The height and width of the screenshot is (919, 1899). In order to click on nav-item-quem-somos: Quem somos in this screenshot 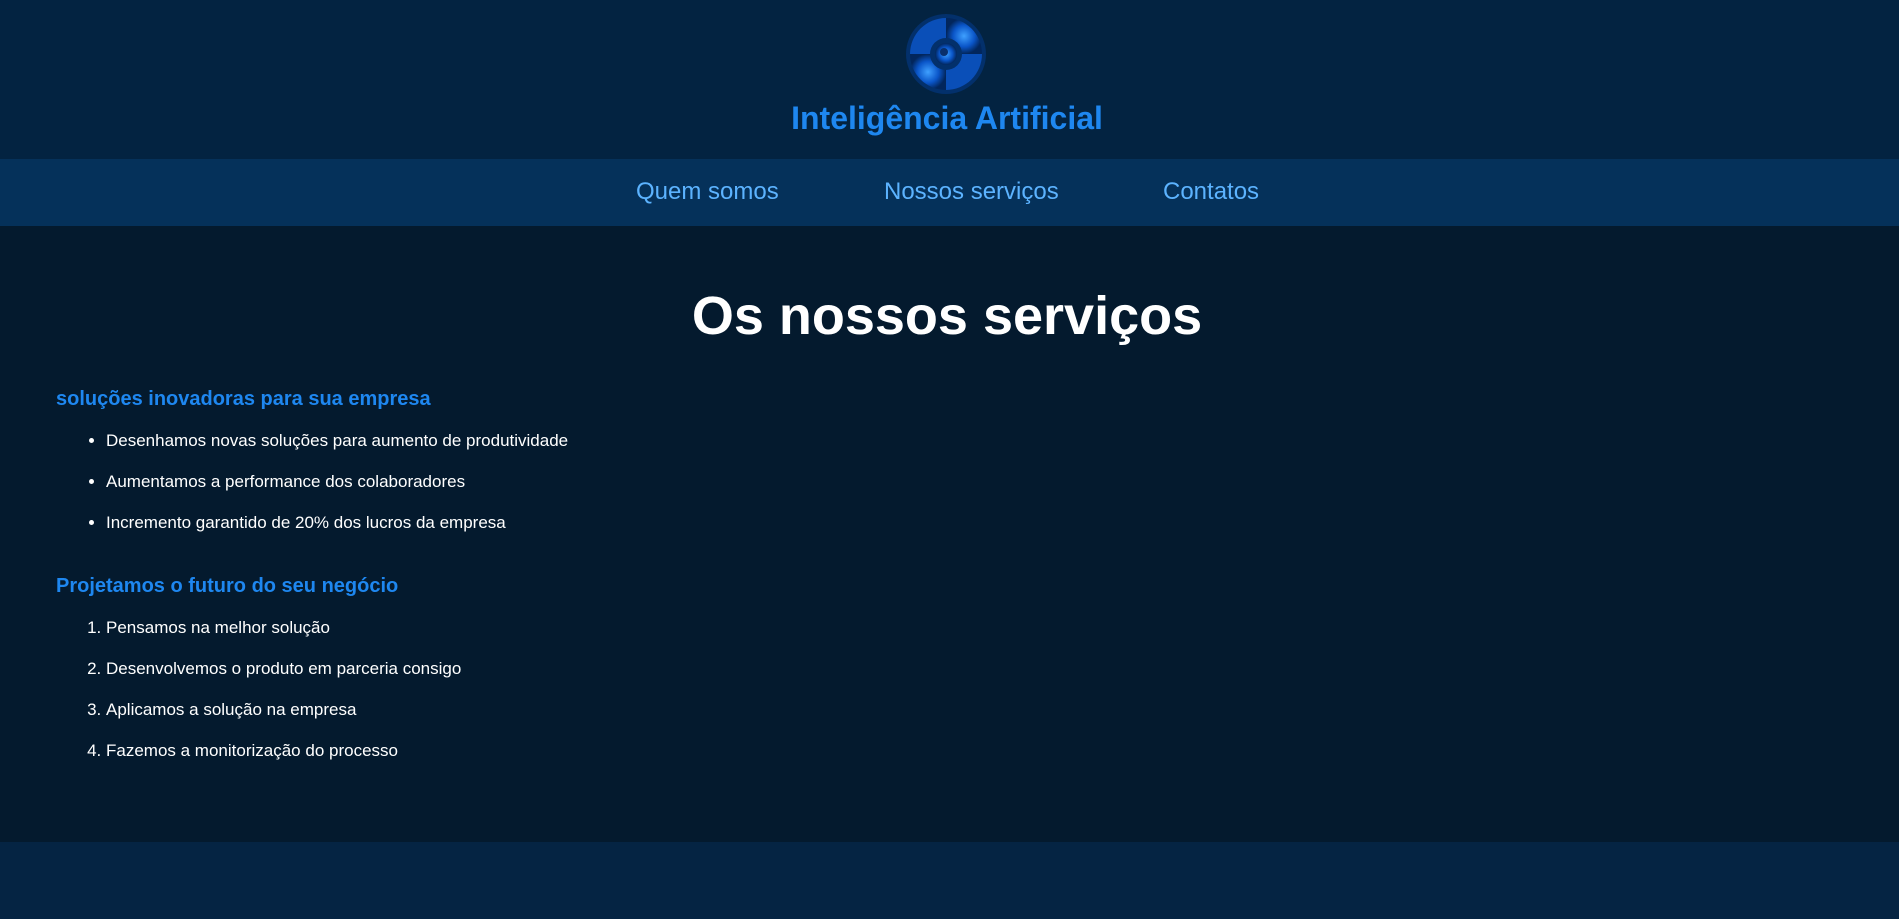, I will do `click(707, 192)`.